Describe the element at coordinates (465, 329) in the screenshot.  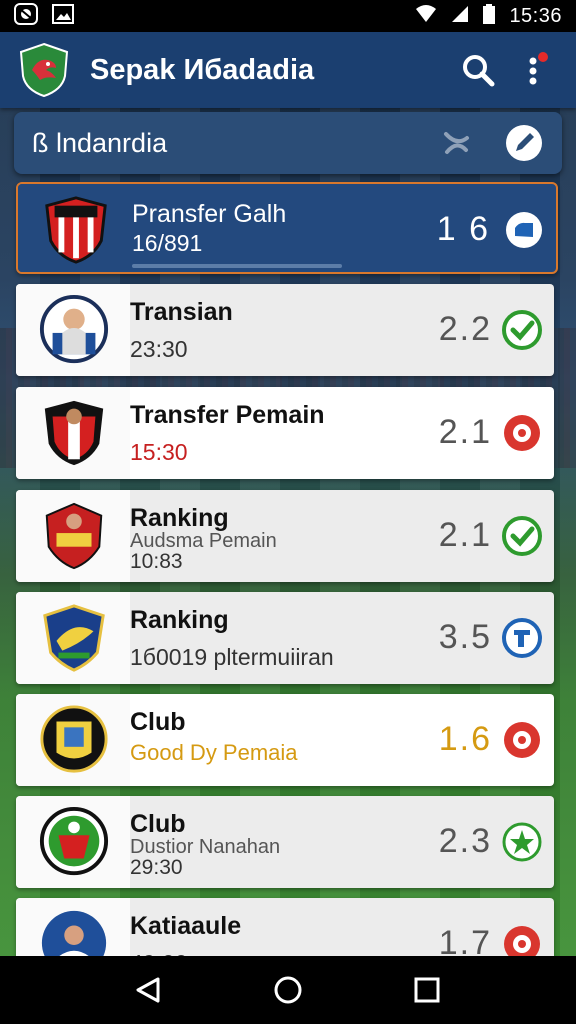
I see `item-score: 2.2` at that location.